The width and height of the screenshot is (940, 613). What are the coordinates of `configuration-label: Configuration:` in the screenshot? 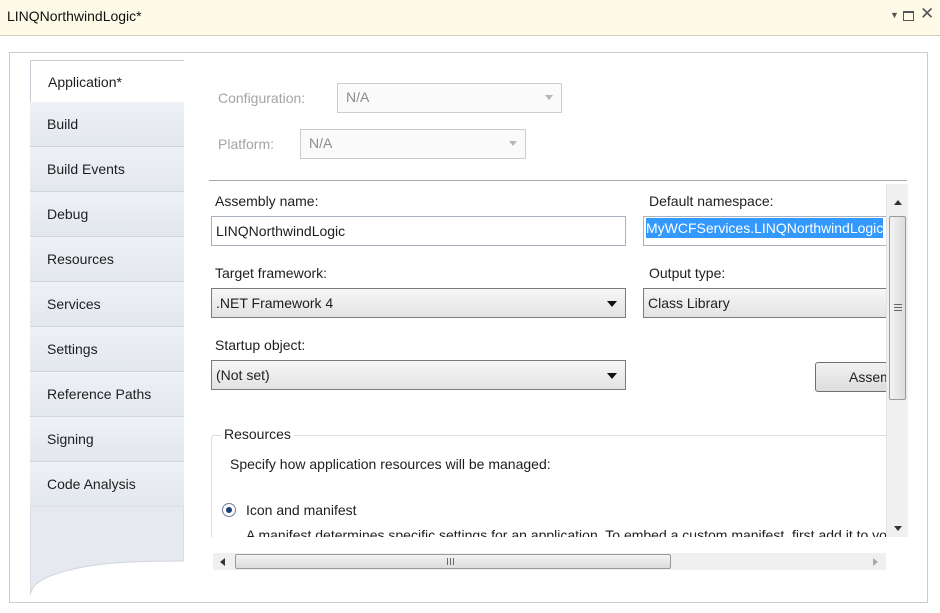 It's located at (262, 98).